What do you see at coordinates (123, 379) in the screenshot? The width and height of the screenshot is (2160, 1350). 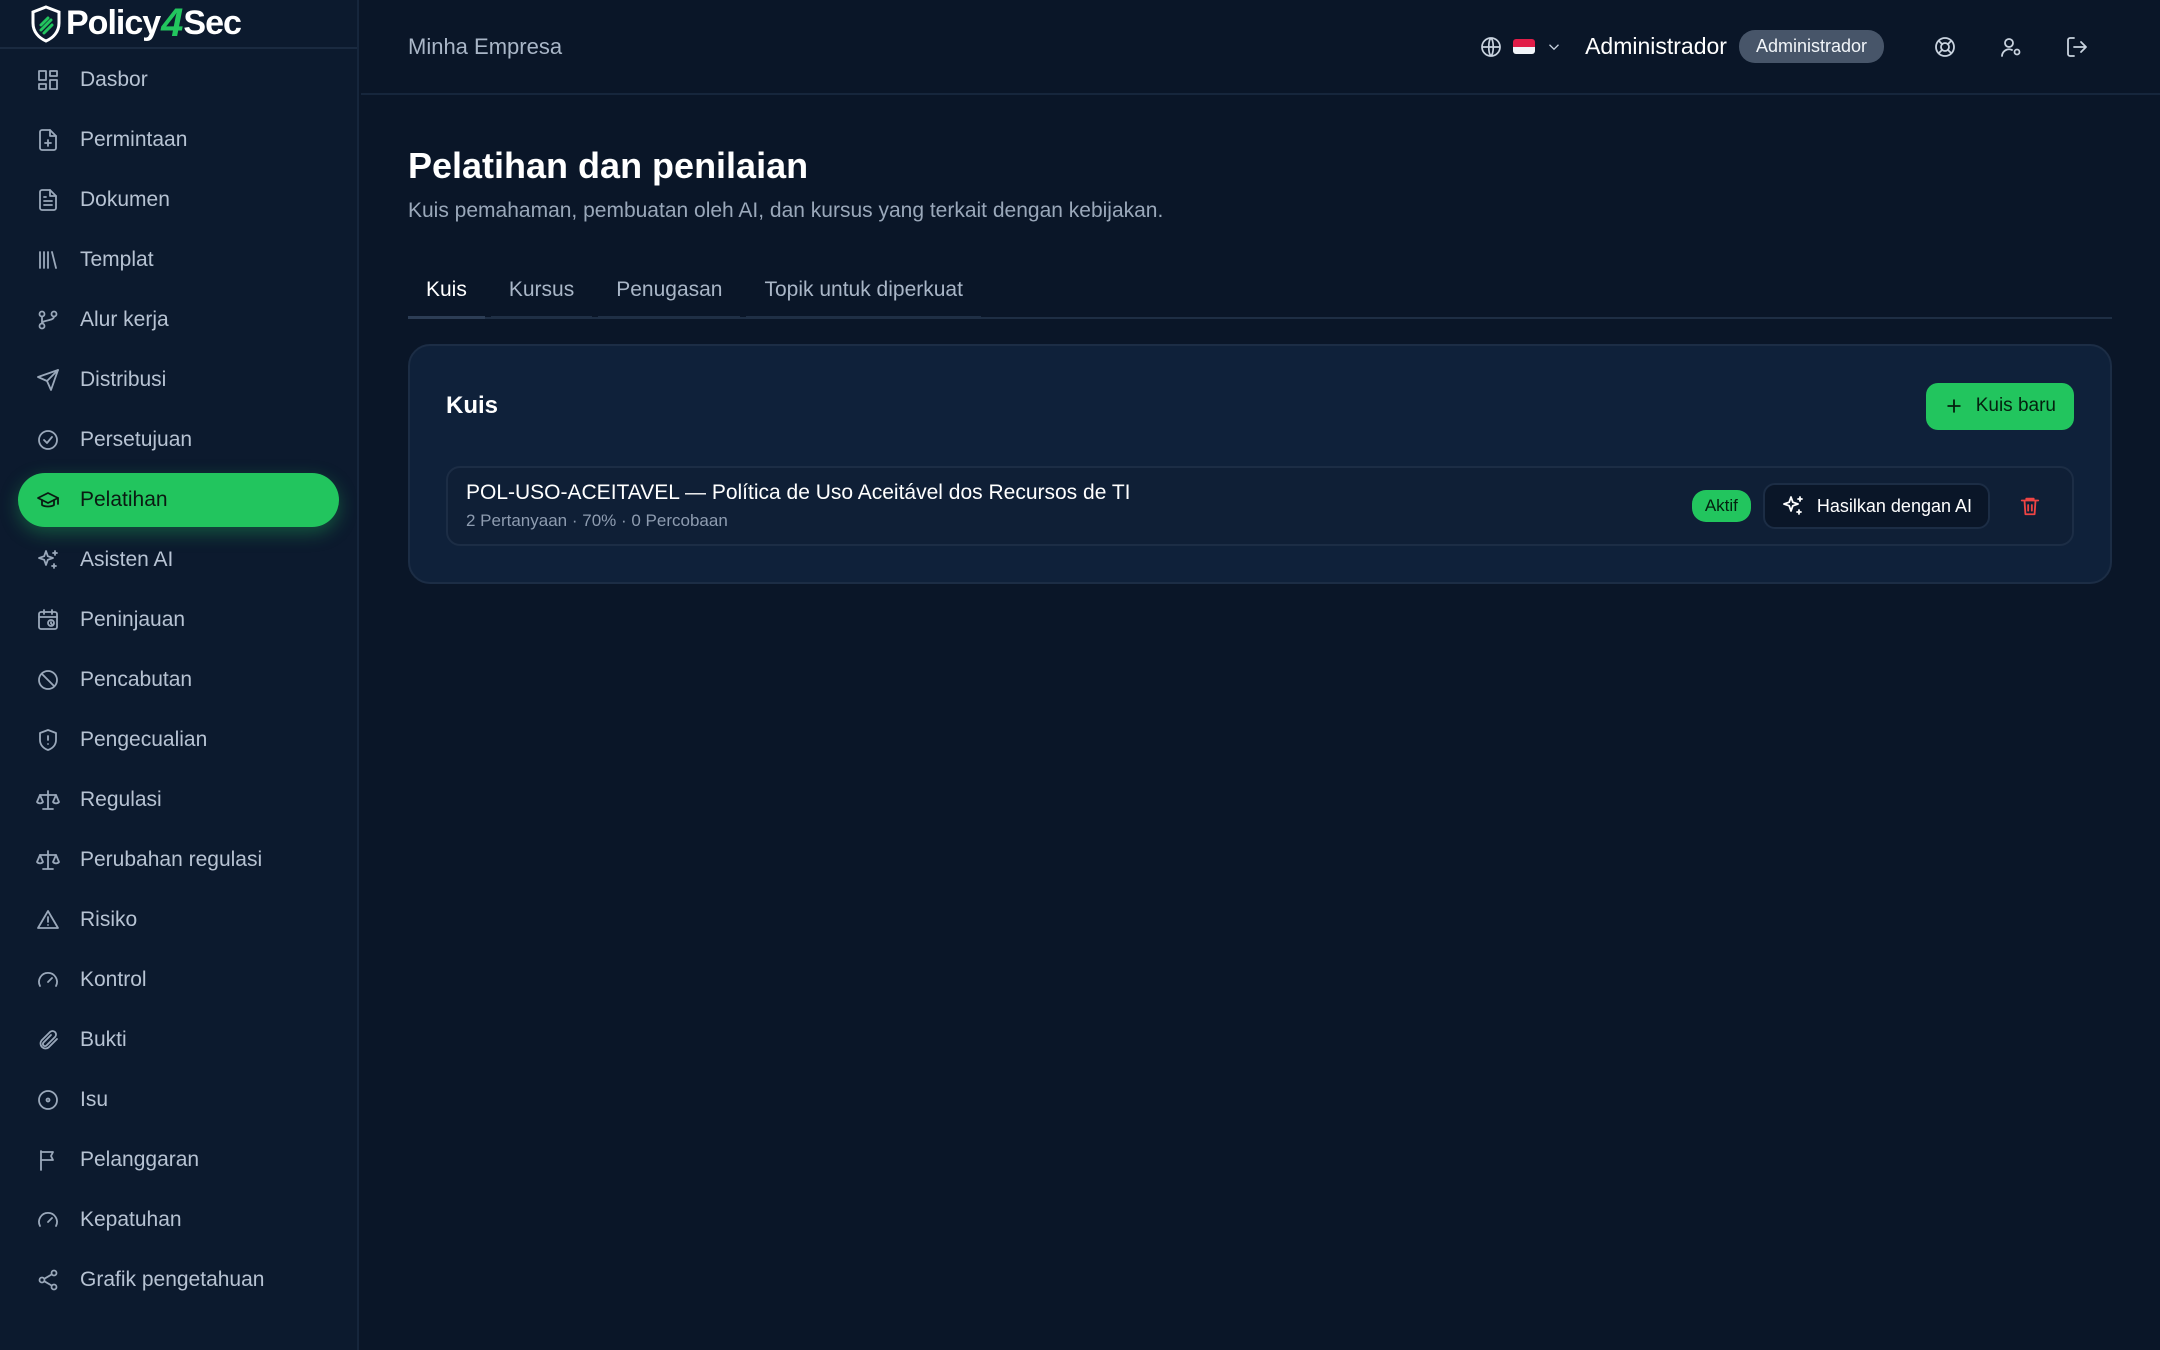 I see `sidebar-item-label: Distribusi` at bounding box center [123, 379].